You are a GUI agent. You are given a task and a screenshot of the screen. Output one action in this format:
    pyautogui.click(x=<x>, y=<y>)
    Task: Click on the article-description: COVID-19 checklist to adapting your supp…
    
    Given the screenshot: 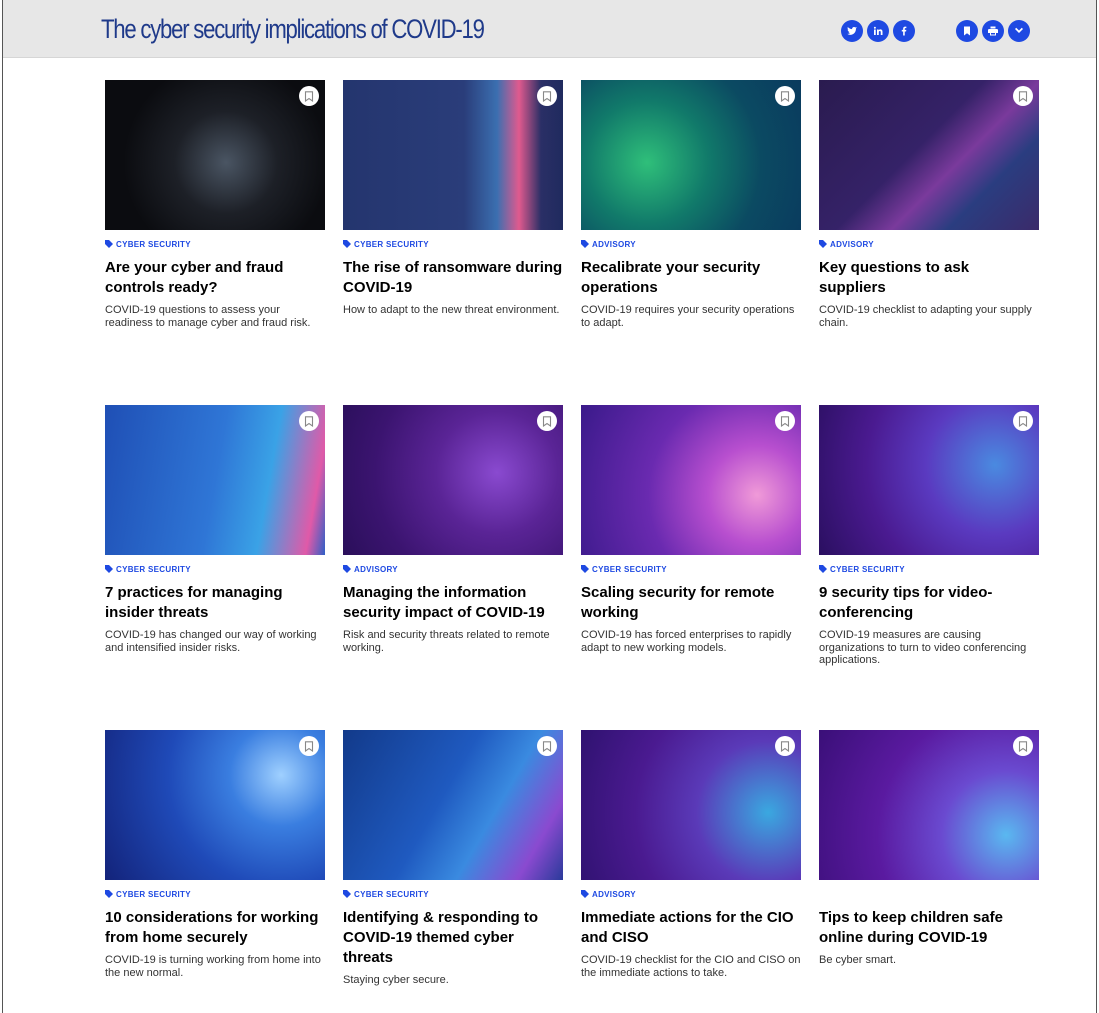 What is the action you would take?
    pyautogui.click(x=925, y=316)
    